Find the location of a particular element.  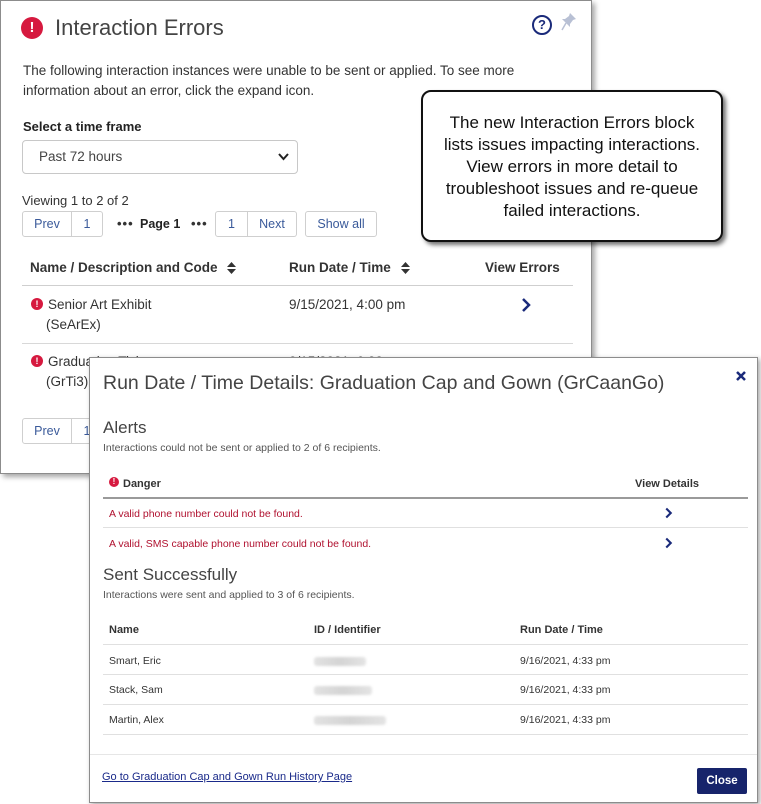

alert-item: A valid phone number could not be found. is located at coordinates (206, 514).